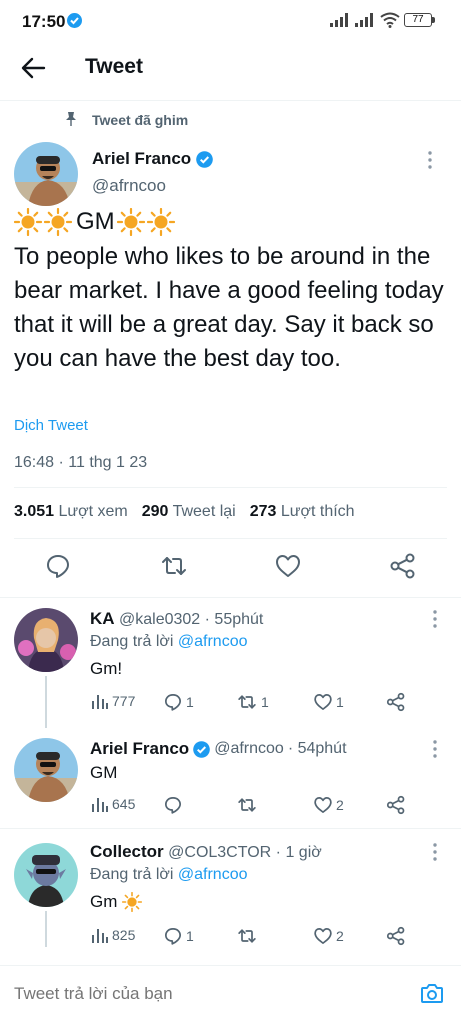 This screenshot has height=1024, width=461. Describe the element at coordinates (433, 20) in the screenshot. I see `battery-tip` at that location.